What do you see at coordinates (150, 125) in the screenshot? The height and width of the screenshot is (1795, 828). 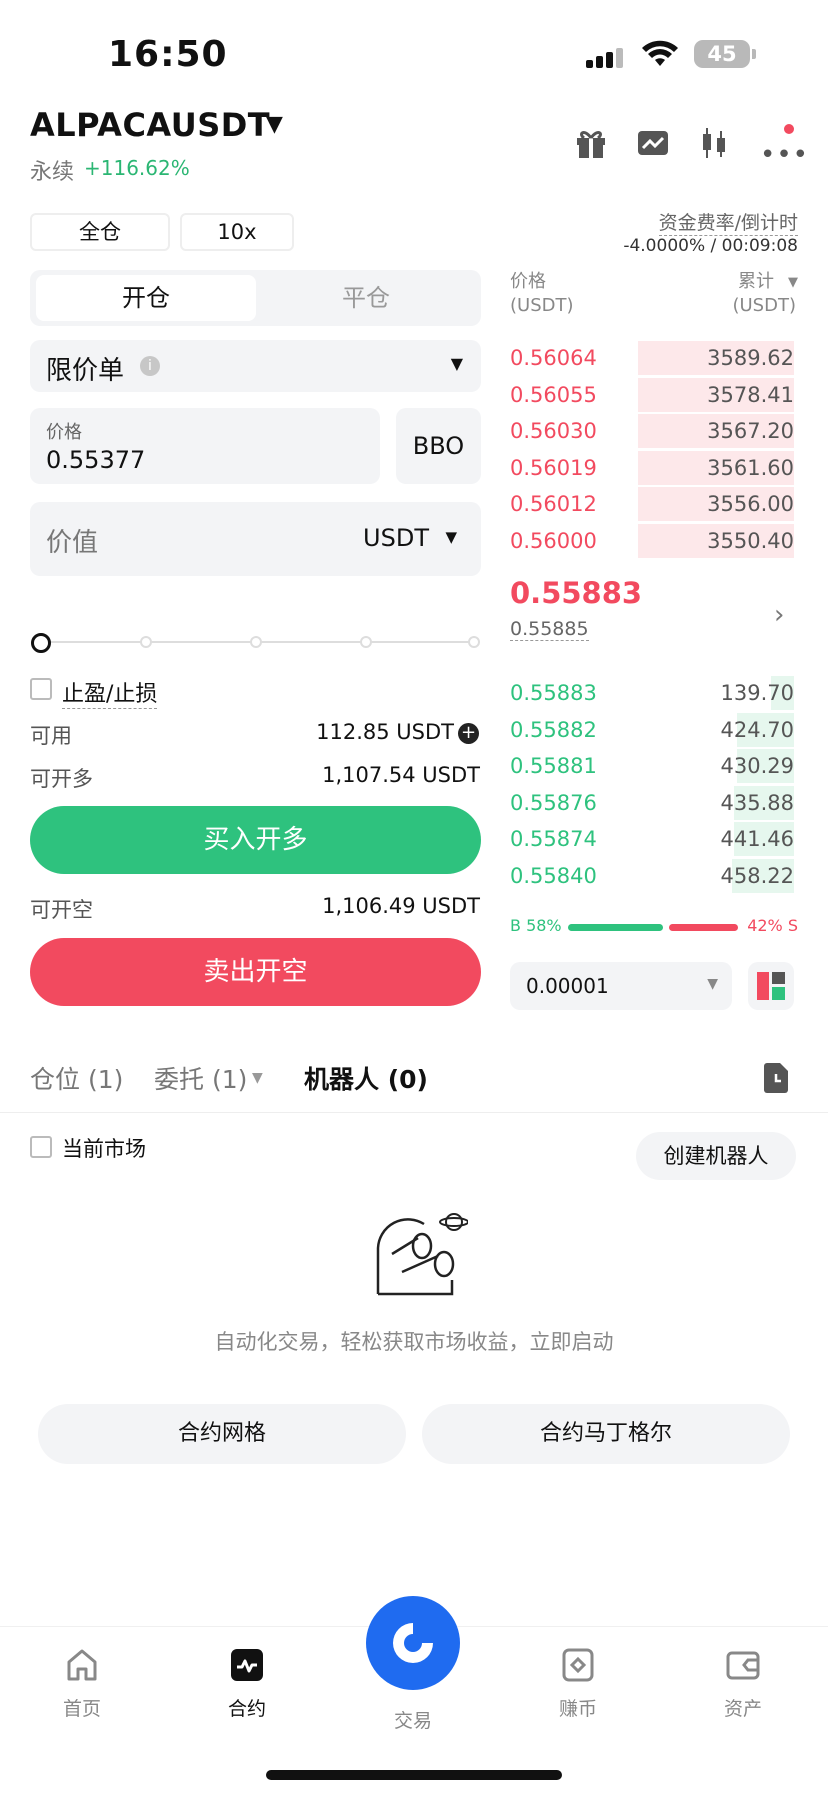 I see `symbol-title: ALPACAUSDT` at bounding box center [150, 125].